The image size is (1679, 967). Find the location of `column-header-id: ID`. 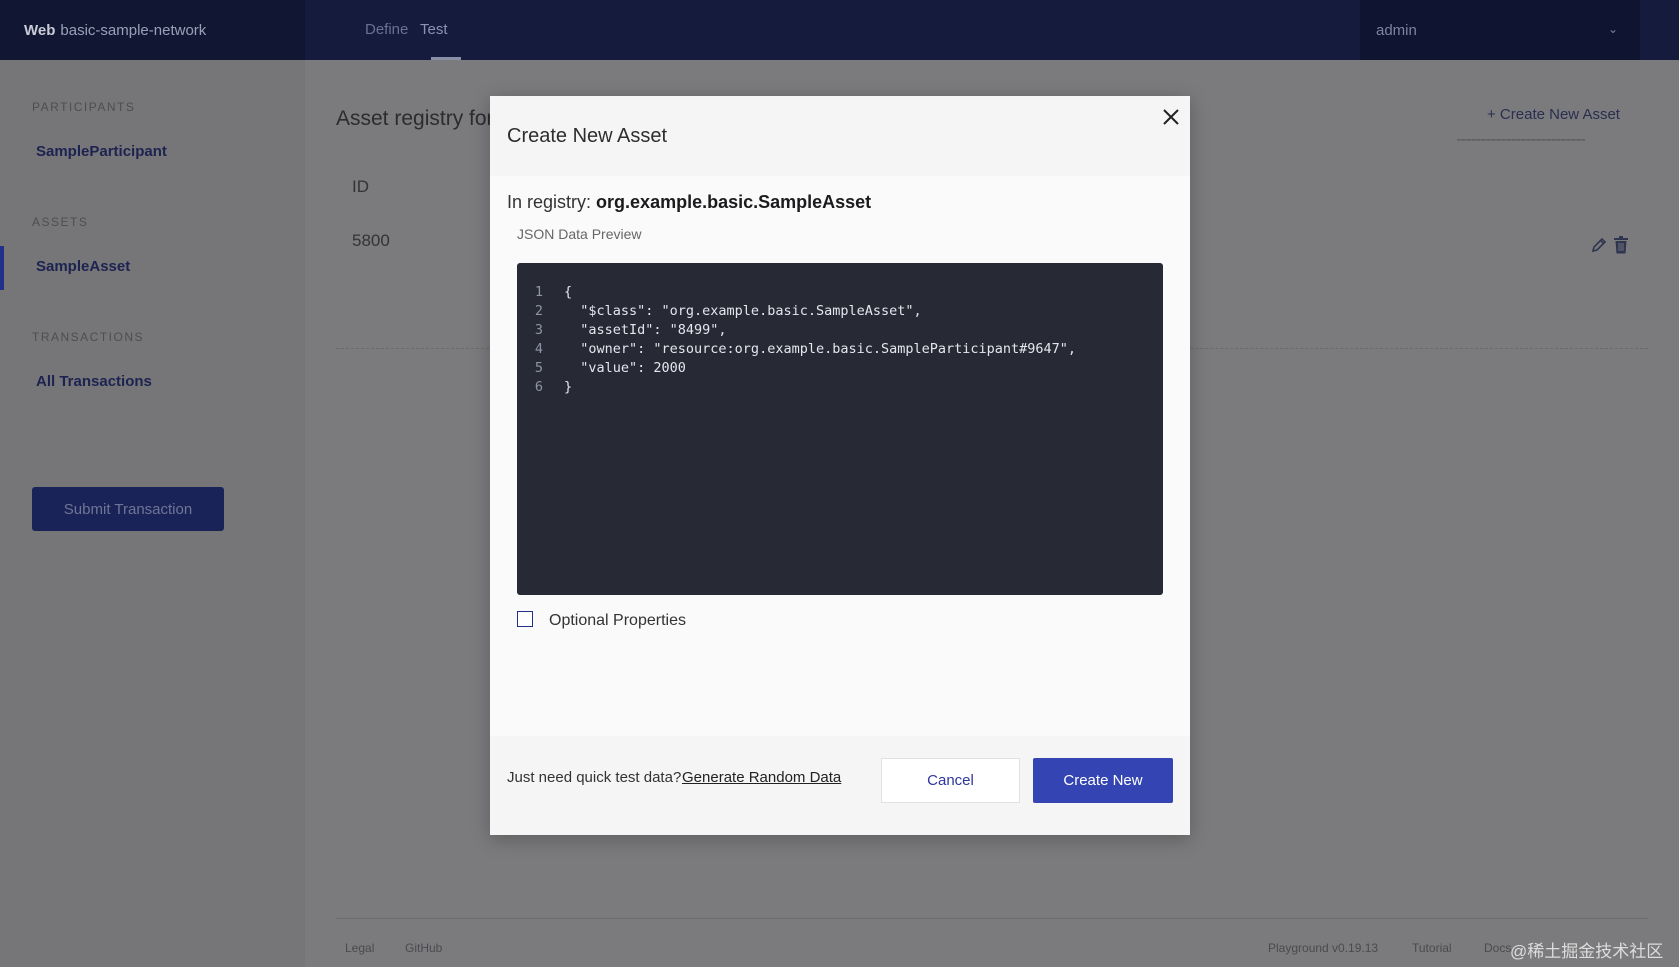

column-header-id: ID is located at coordinates (360, 186).